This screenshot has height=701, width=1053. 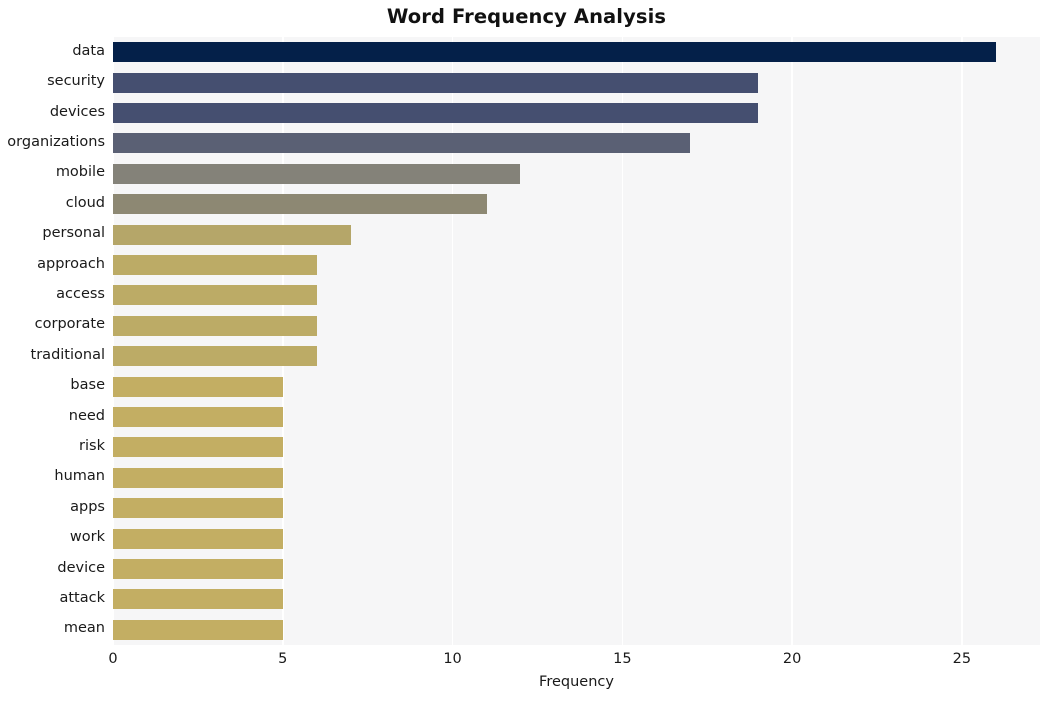 I want to click on bar-apps, so click(x=198, y=508).